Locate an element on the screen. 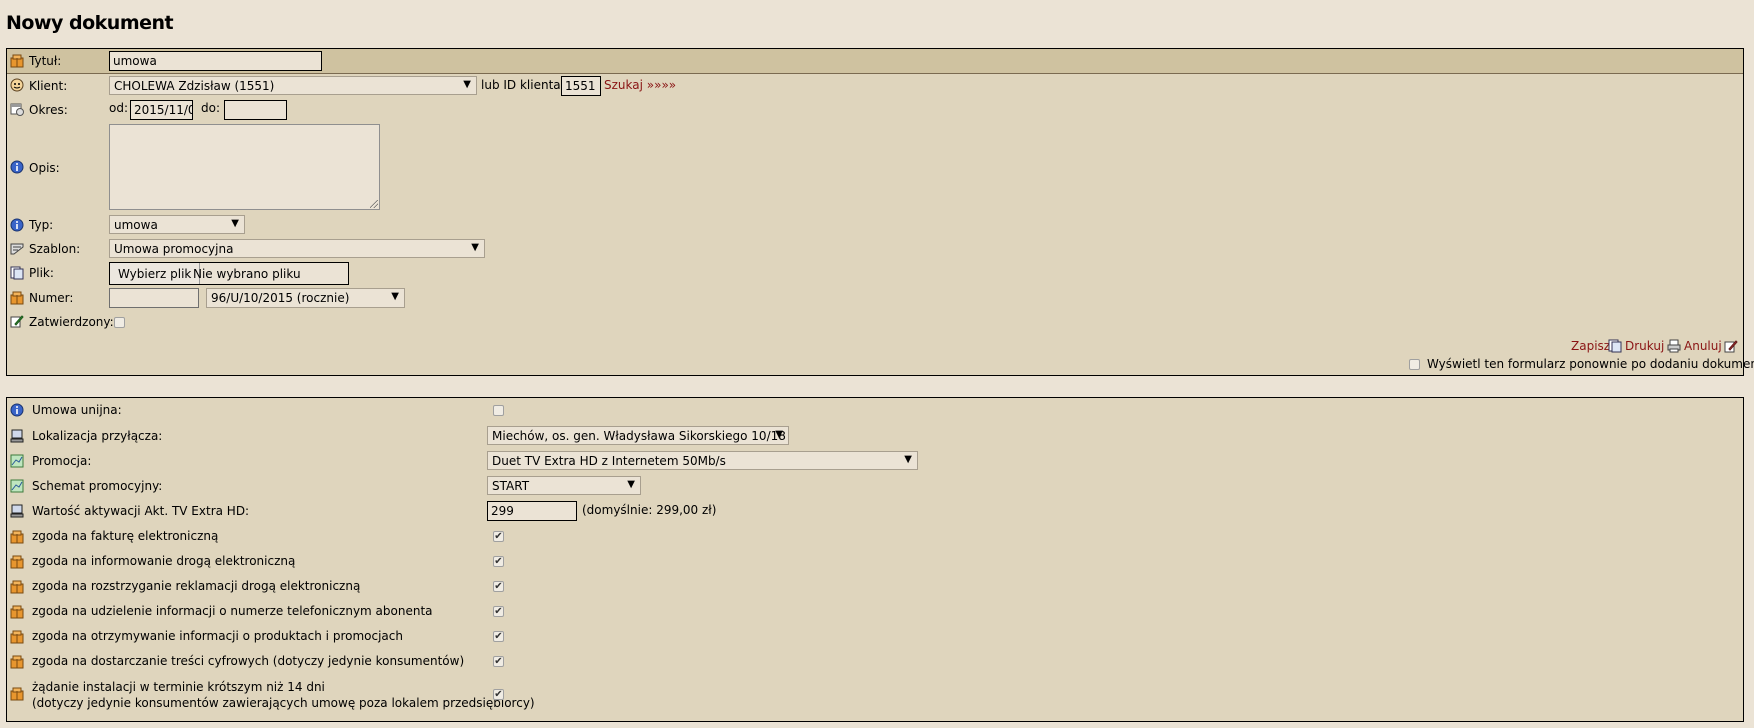 The width and height of the screenshot is (1754, 728). template-label: Szablon: is located at coordinates (55, 249).